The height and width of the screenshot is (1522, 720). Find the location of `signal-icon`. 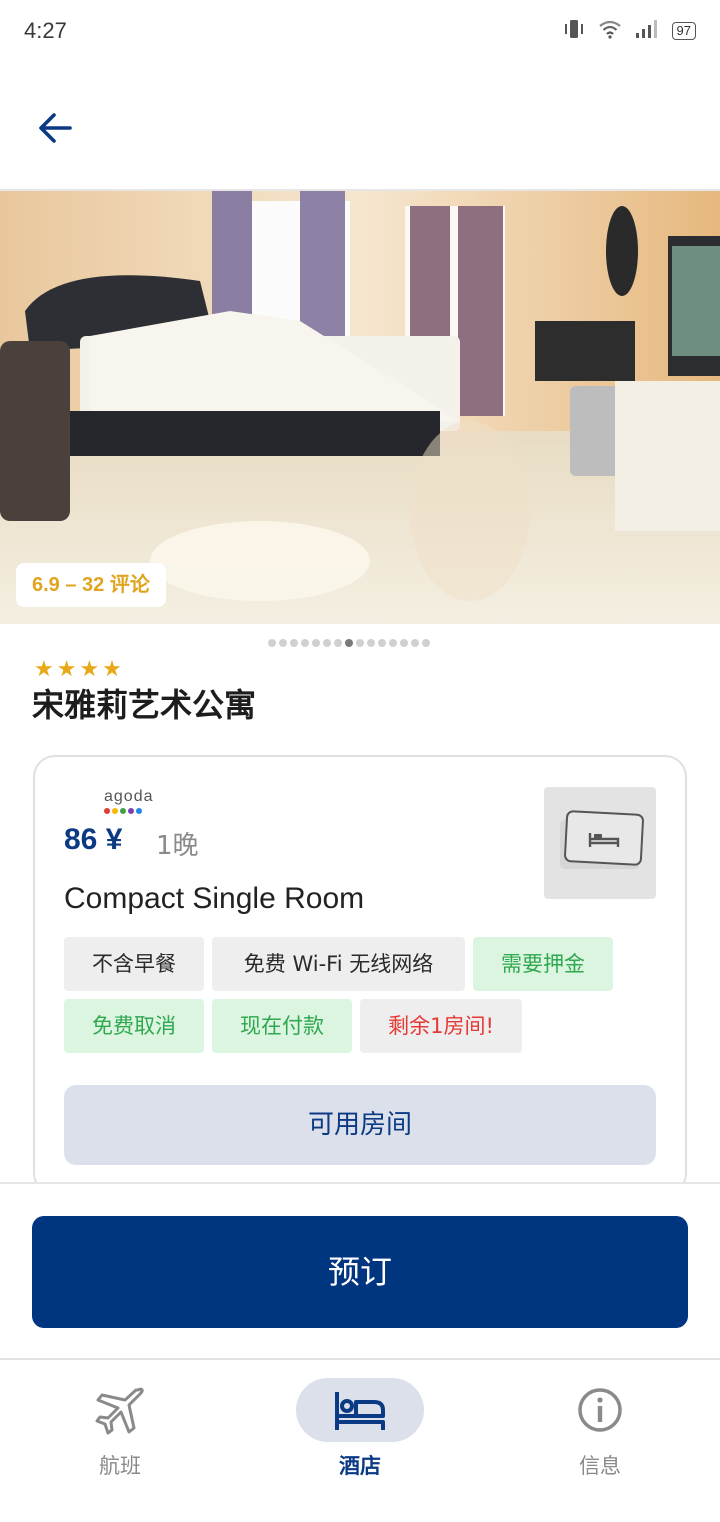

signal-icon is located at coordinates (647, 31).